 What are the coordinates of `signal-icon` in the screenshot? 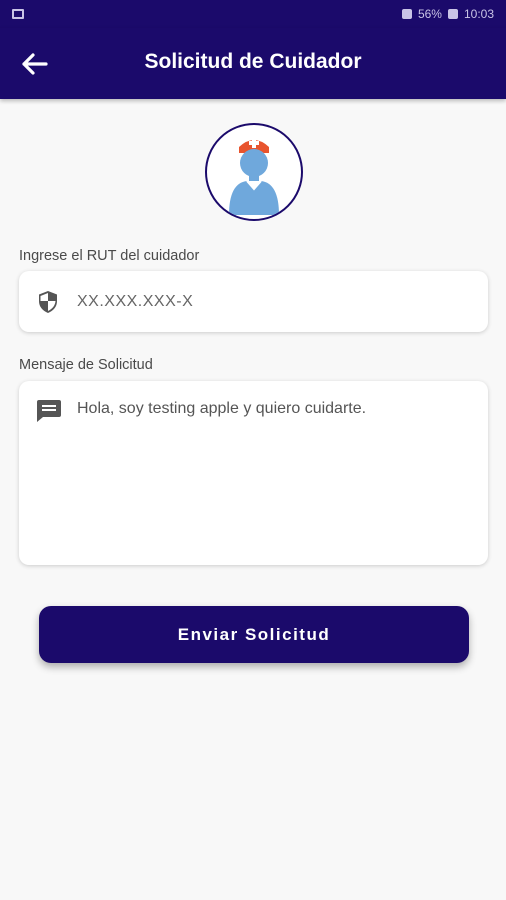 It's located at (406, 14).